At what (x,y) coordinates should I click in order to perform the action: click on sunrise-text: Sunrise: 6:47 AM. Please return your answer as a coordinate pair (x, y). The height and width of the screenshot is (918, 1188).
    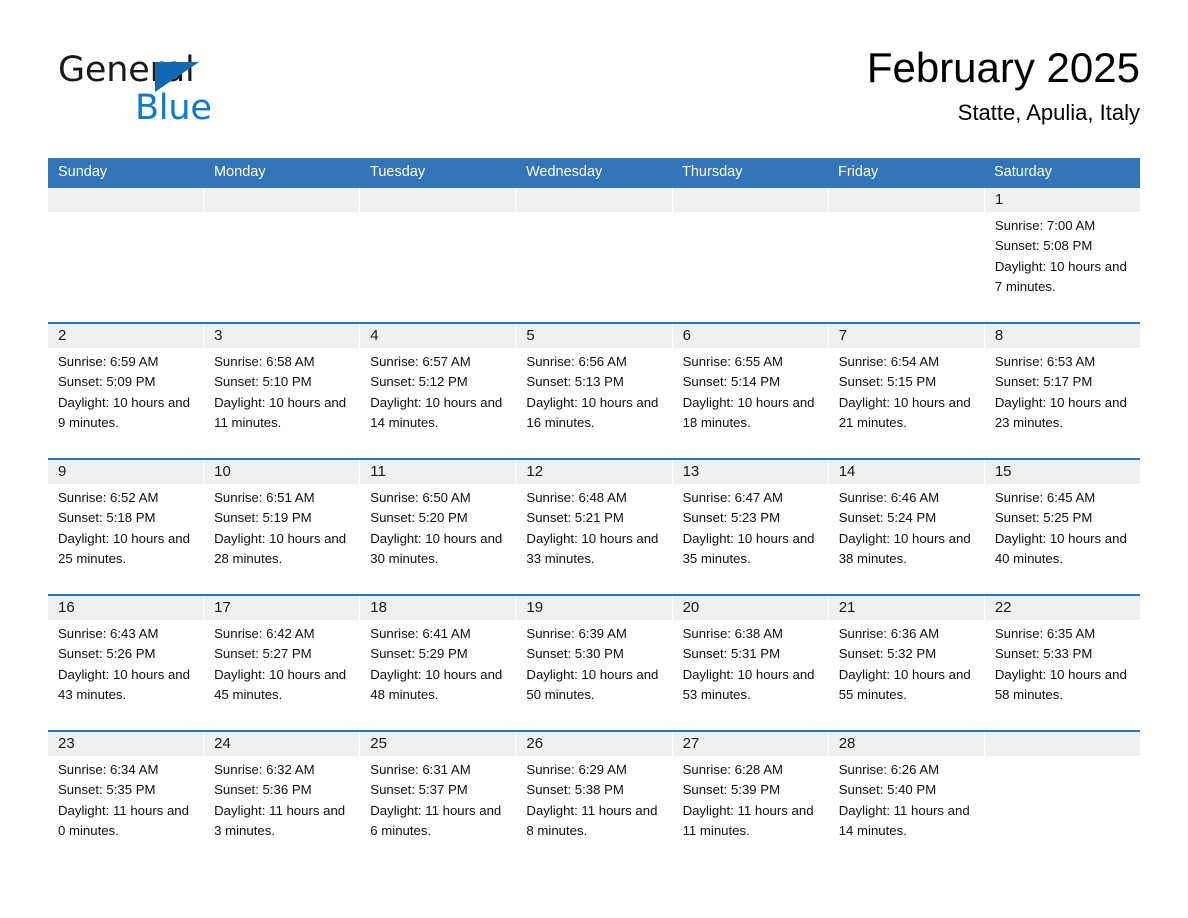
    Looking at the image, I should click on (732, 497).